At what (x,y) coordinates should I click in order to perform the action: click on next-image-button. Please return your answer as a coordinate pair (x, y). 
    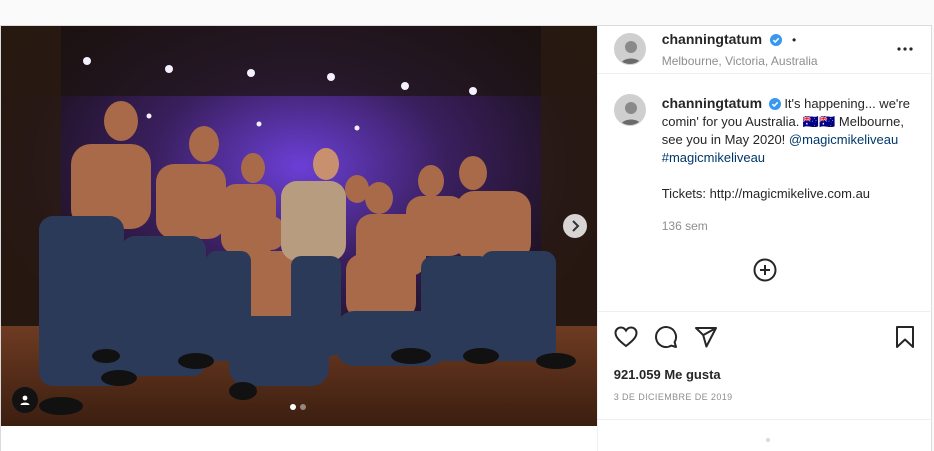
    Looking at the image, I should click on (575, 226).